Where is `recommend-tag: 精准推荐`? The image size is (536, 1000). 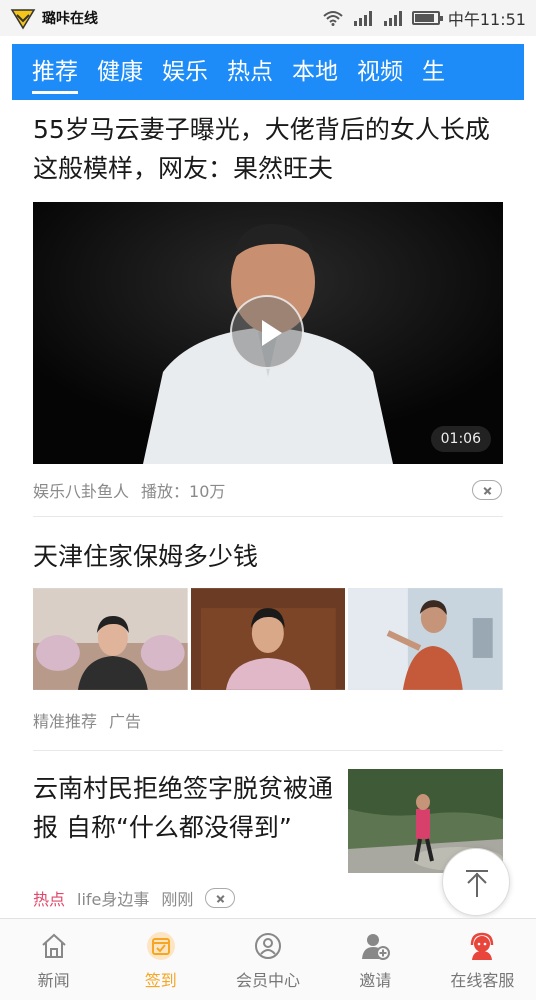 recommend-tag: 精准推荐 is located at coordinates (65, 721).